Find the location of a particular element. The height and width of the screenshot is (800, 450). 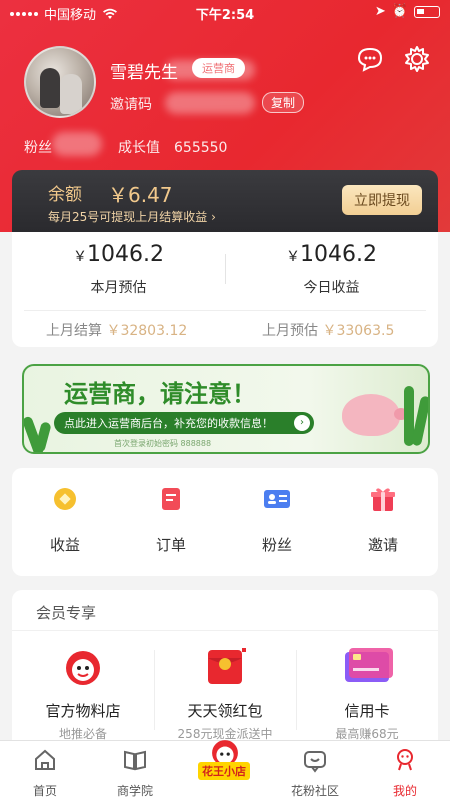

last-month-estimate: 上月预估 ￥33063.5 is located at coordinates (328, 331).